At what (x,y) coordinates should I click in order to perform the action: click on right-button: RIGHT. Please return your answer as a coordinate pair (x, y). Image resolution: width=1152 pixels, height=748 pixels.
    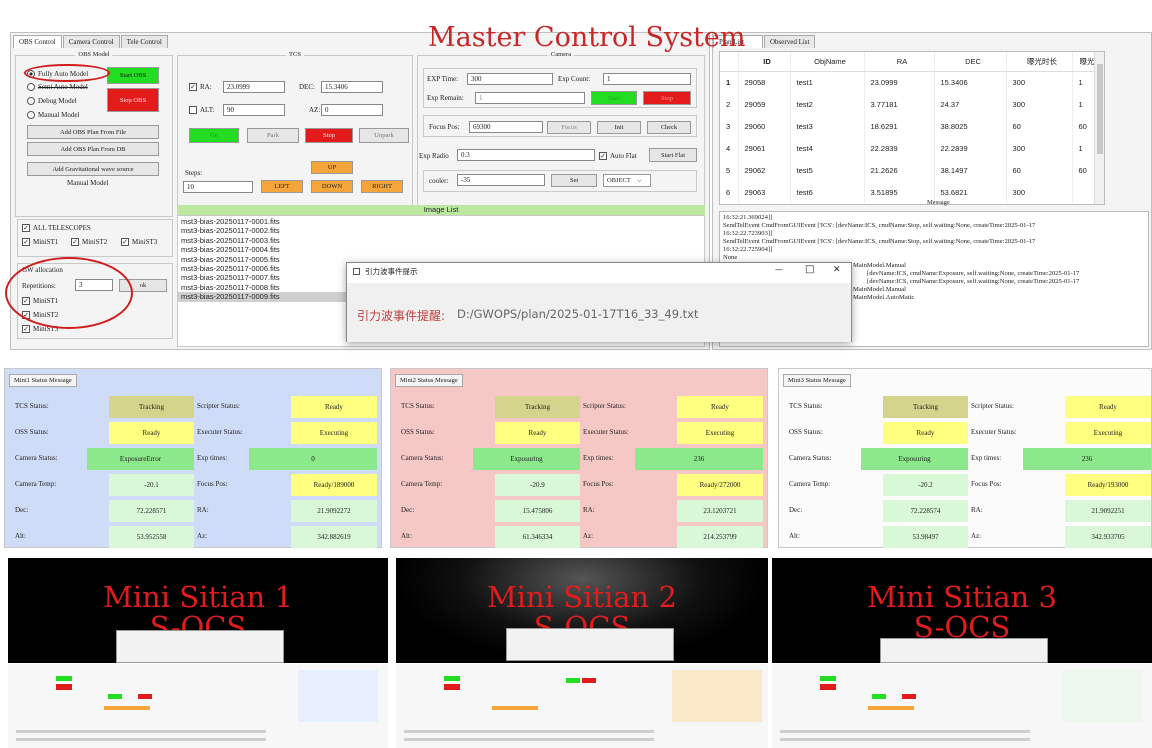
    Looking at the image, I should click on (382, 186).